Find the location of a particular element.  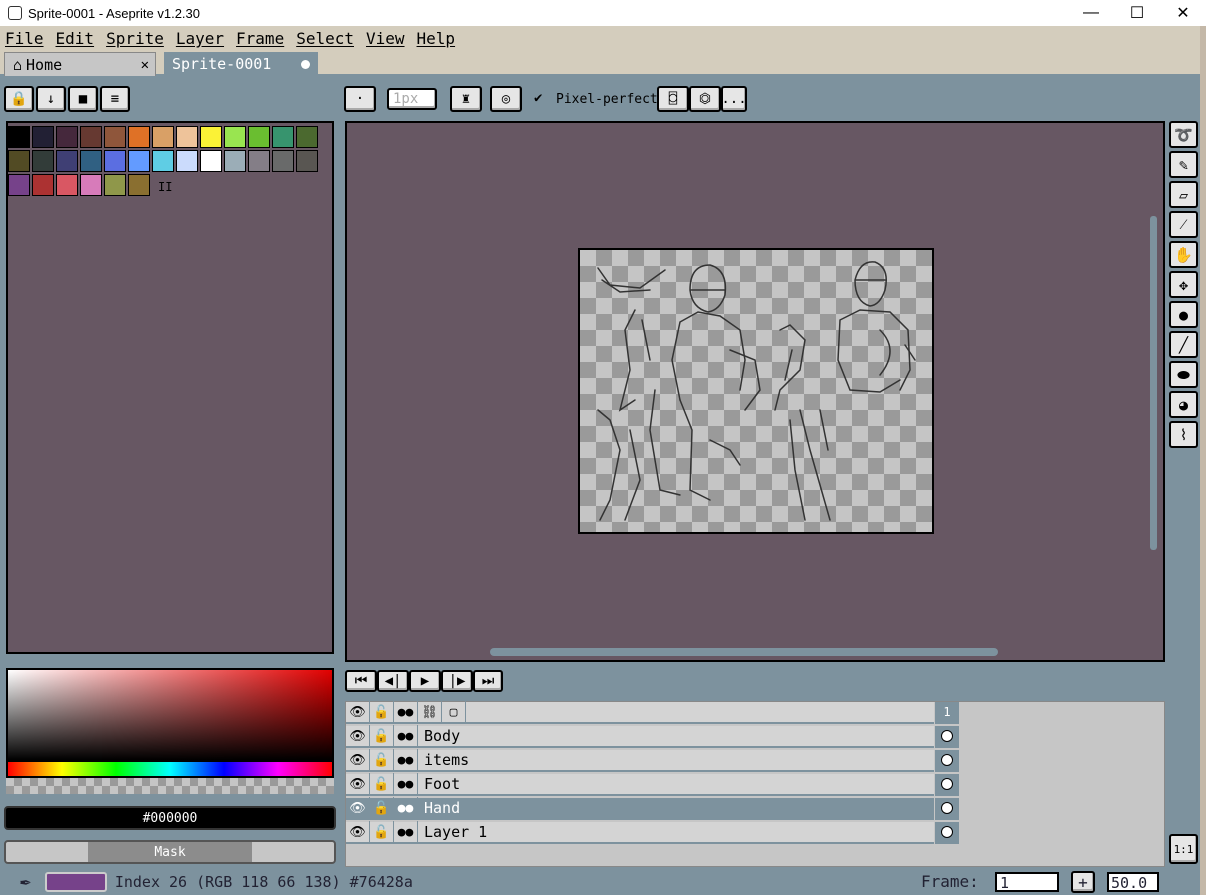

layer-row: 👁 🔓 ●● Hand is located at coordinates (640, 808).